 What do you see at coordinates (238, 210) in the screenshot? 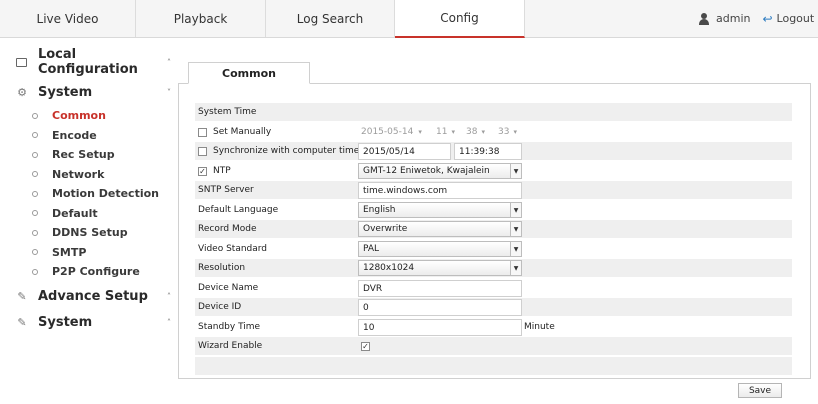
I see `default-language-label: Default Language` at bounding box center [238, 210].